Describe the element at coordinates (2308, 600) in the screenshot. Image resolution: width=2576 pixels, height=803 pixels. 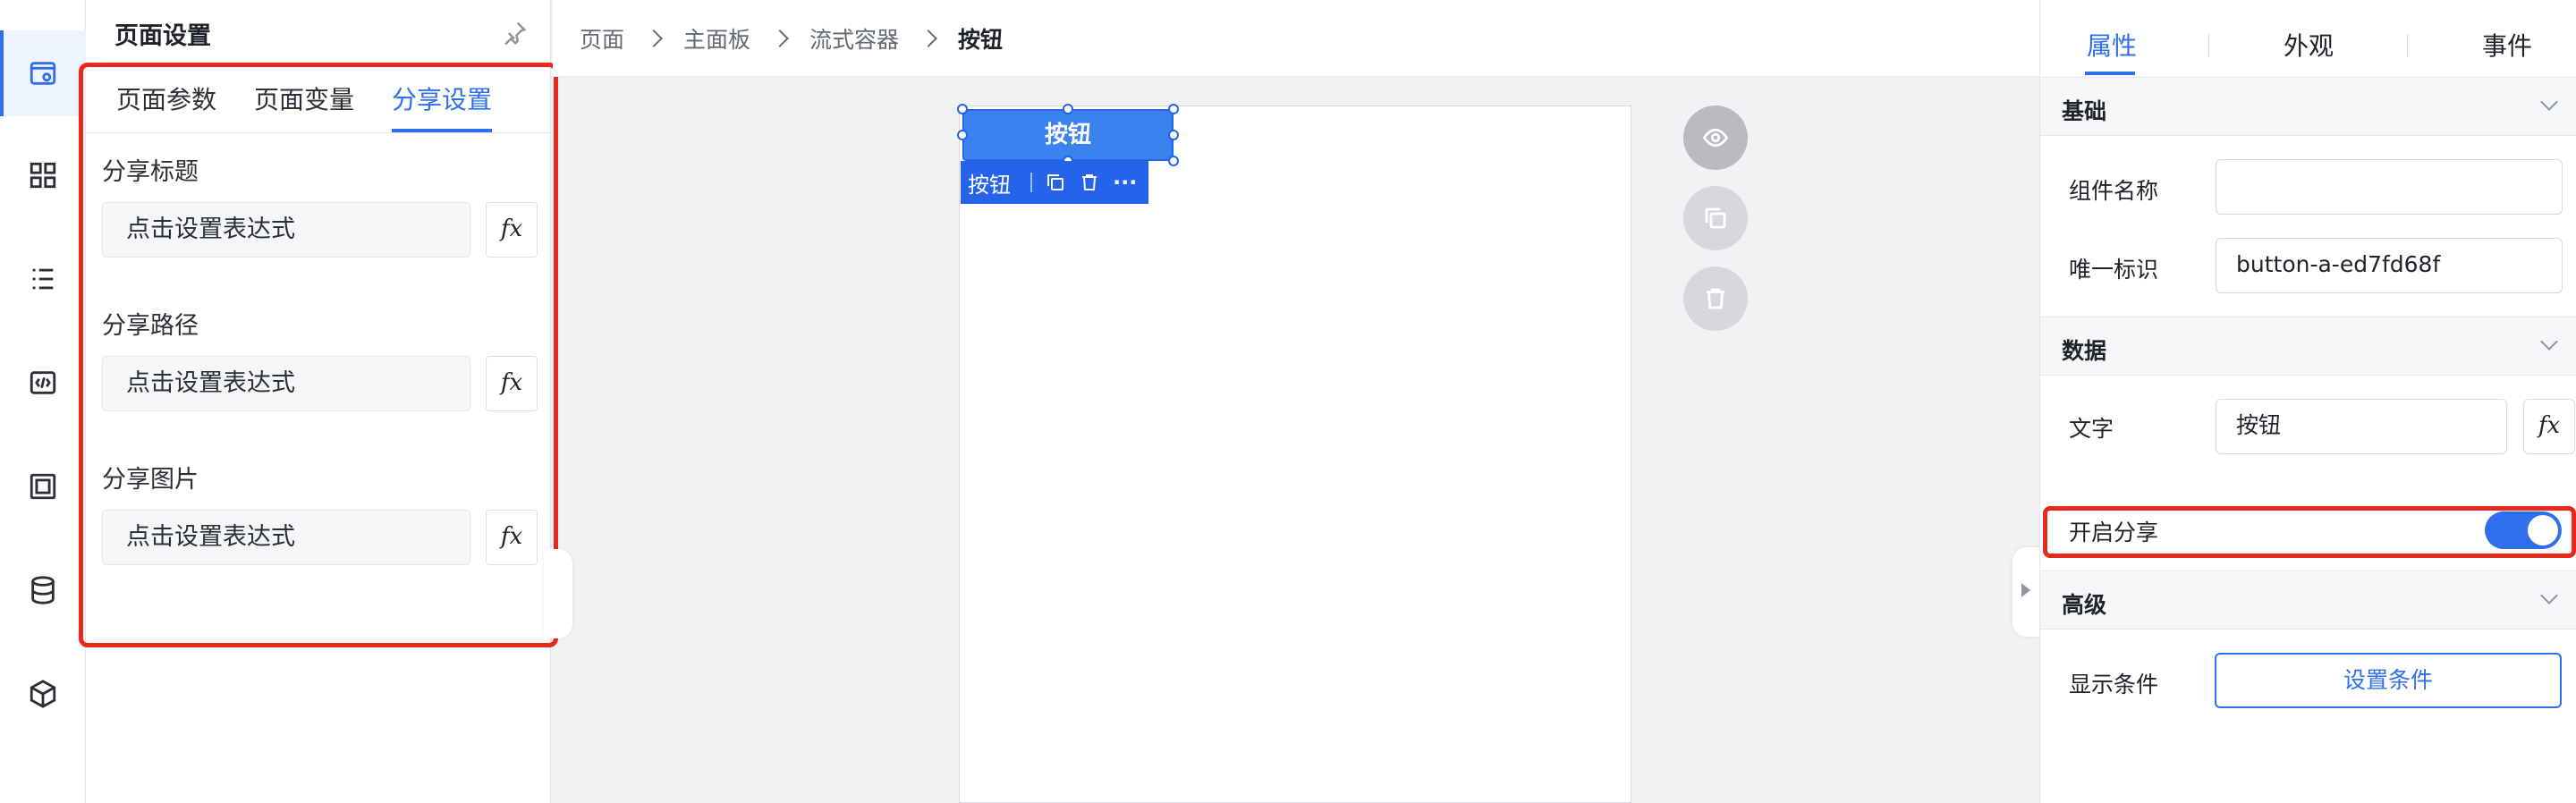
I see `section-advanced-header: 高级` at that location.